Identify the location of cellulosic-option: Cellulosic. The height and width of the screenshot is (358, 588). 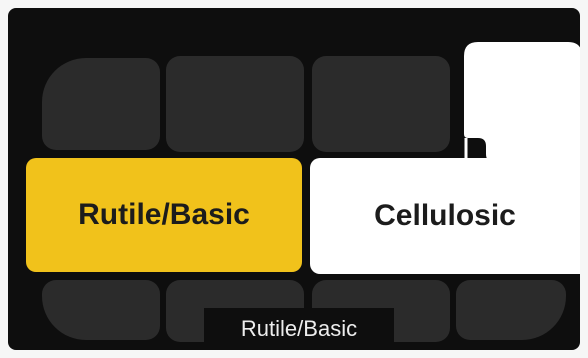
(445, 216).